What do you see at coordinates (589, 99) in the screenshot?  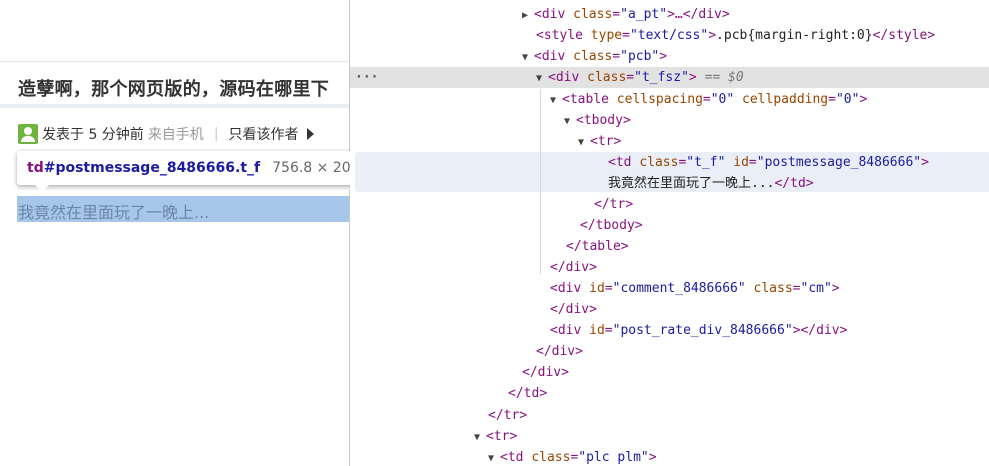 I see `tag-name: table` at bounding box center [589, 99].